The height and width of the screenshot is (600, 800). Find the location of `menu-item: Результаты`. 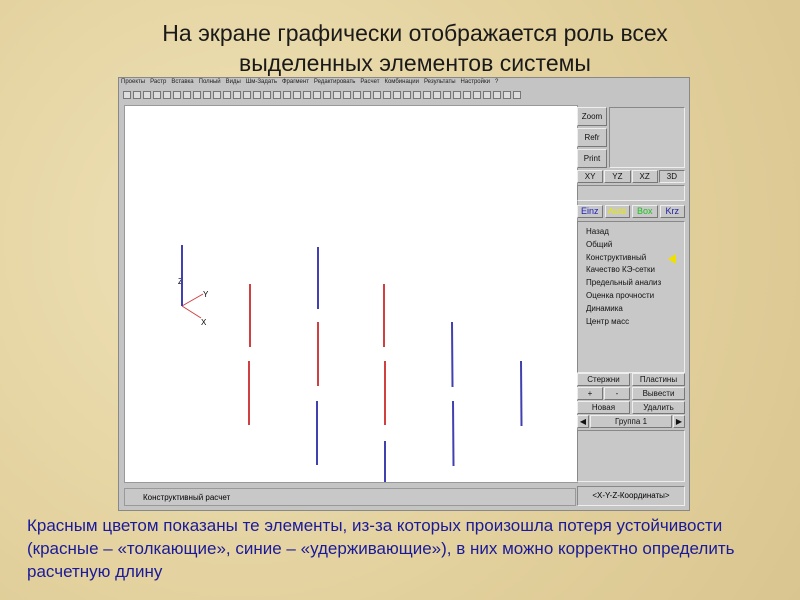

menu-item: Результаты is located at coordinates (440, 84).